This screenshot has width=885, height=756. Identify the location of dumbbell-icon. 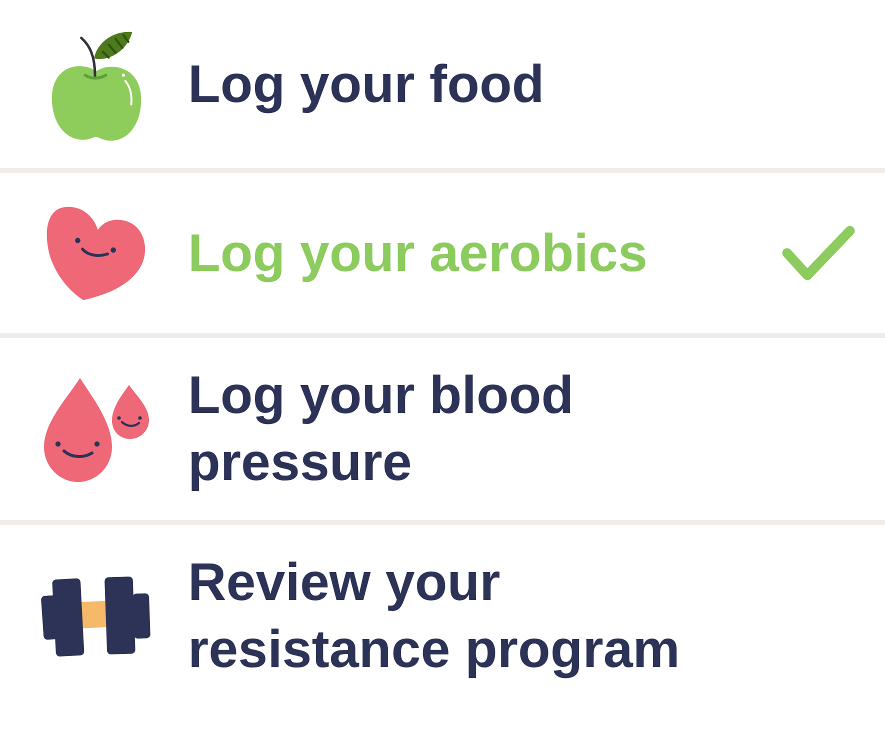
(96, 616).